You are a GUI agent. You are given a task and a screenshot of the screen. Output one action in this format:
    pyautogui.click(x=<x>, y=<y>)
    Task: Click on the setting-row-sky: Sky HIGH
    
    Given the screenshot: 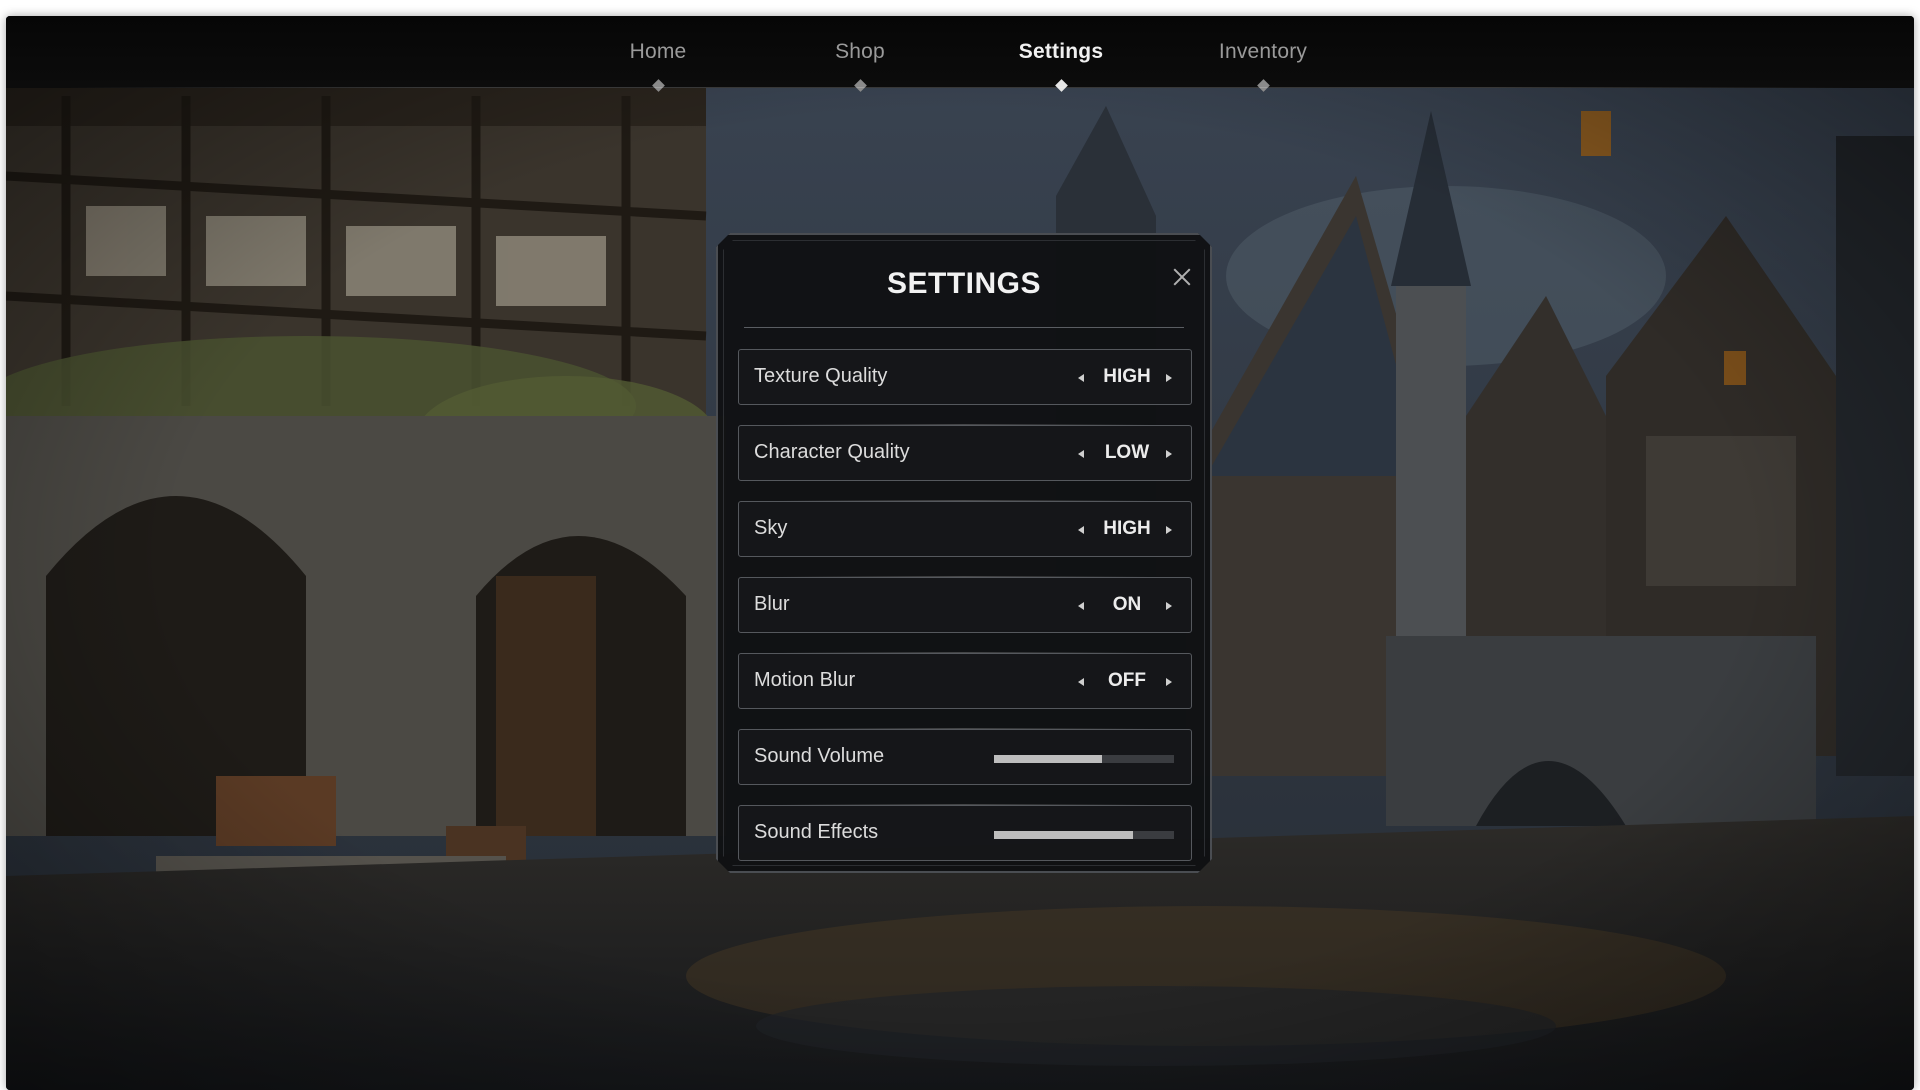 What is the action you would take?
    pyautogui.click(x=965, y=529)
    